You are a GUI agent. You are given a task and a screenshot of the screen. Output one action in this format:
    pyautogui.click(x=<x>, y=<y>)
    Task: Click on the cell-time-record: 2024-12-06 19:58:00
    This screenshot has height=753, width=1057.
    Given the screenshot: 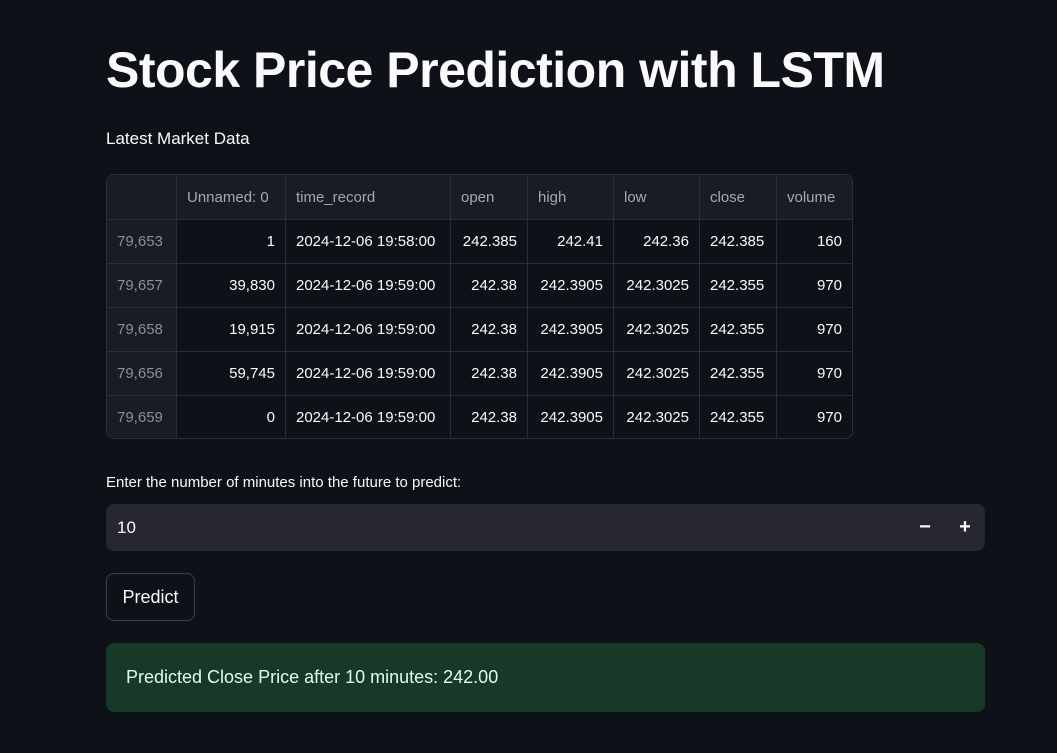 What is the action you would take?
    pyautogui.click(x=368, y=241)
    